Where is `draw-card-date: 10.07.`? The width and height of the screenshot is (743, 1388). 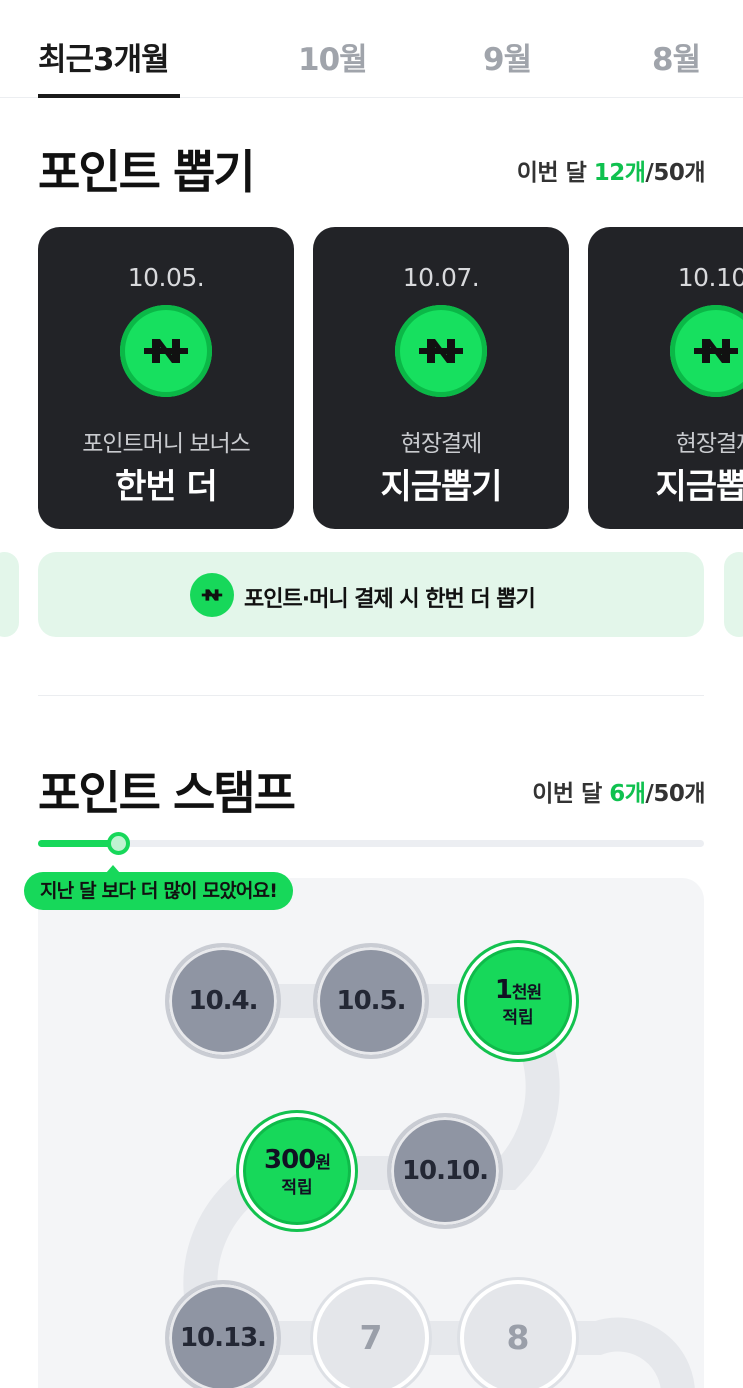
draw-card-date: 10.07. is located at coordinates (441, 277).